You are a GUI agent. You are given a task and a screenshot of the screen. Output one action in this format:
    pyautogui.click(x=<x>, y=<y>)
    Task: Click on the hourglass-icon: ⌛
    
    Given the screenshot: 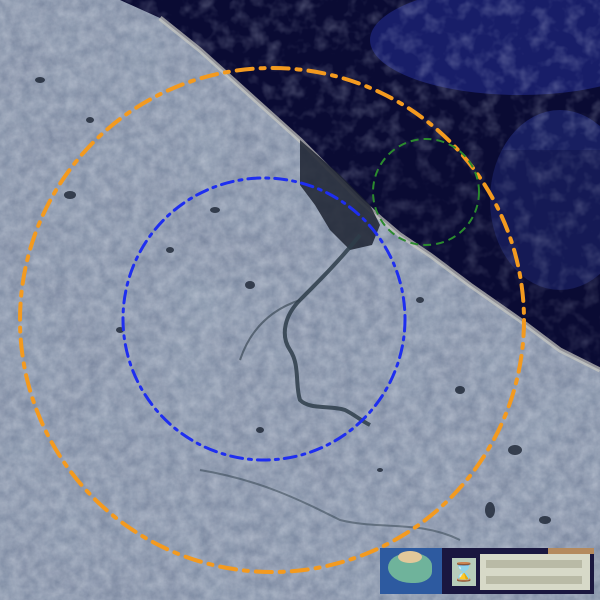 What is the action you would take?
    pyautogui.click(x=464, y=572)
    